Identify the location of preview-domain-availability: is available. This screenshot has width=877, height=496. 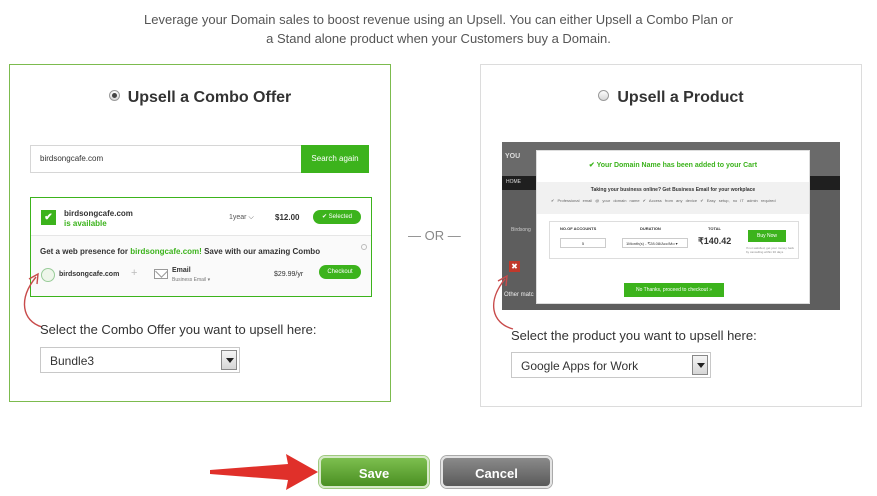
(85, 223).